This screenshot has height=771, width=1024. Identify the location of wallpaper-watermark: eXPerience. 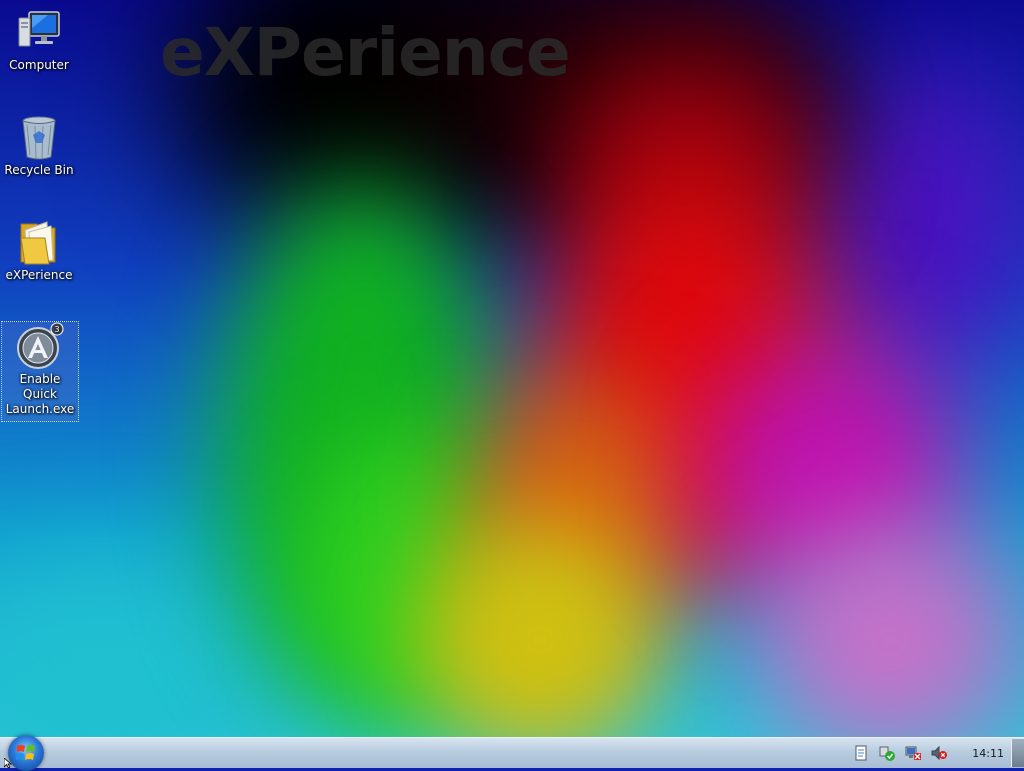
(365, 52).